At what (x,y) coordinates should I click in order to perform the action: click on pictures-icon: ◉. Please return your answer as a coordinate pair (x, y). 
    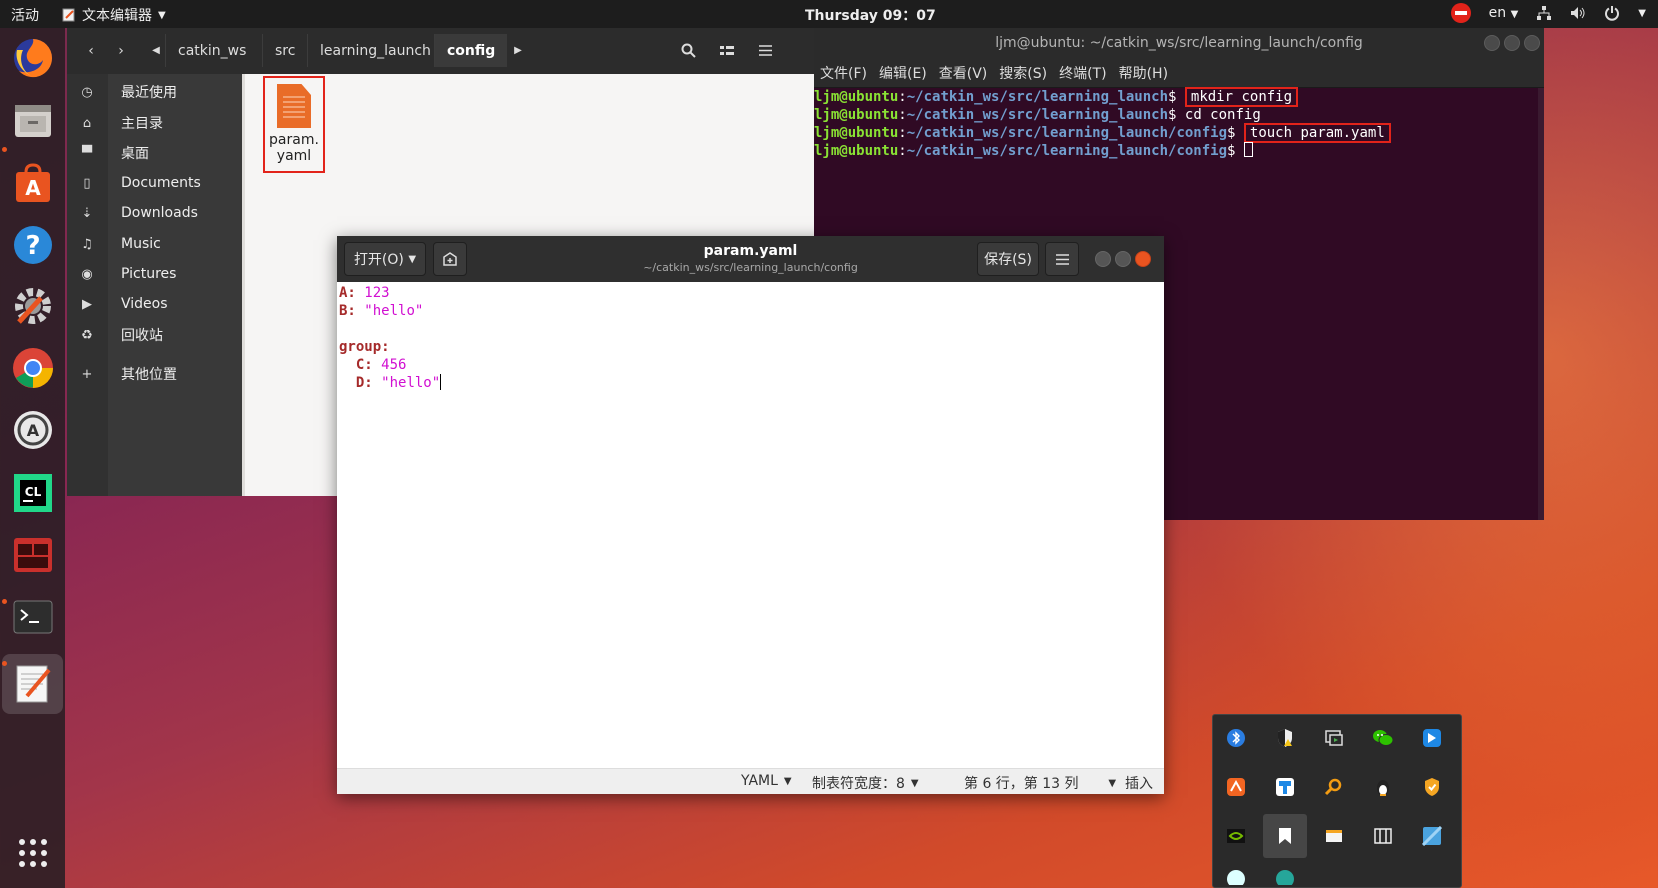
    Looking at the image, I should click on (87, 274).